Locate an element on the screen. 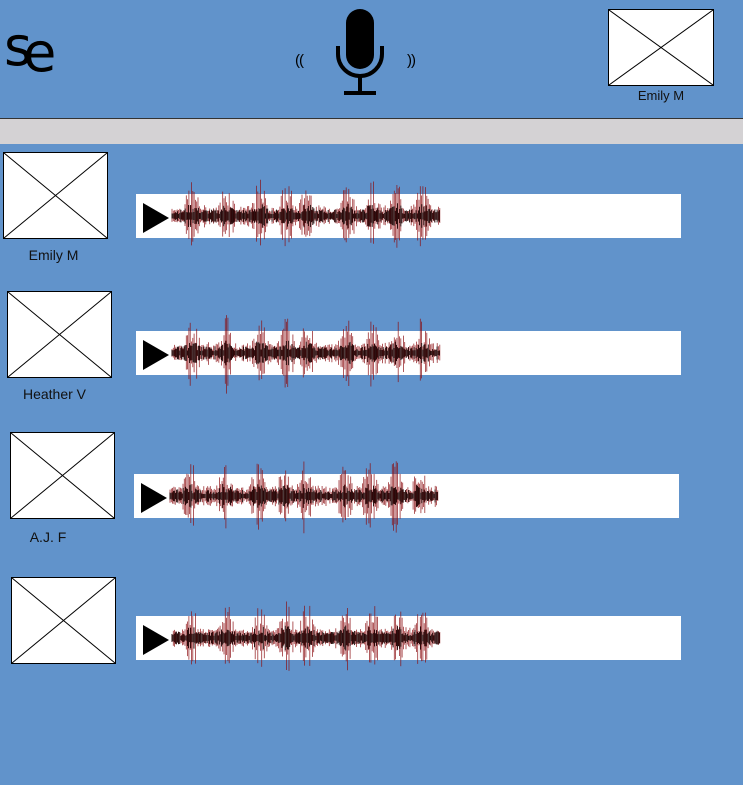 The height and width of the screenshot is (785, 743). current-user-avatar is located at coordinates (661, 47).